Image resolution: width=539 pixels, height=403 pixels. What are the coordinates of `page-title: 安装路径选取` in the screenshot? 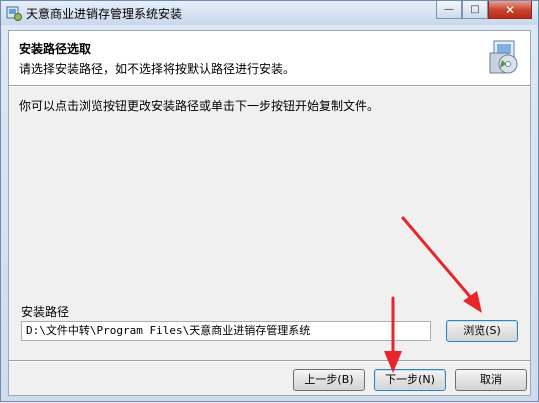 It's located at (55, 49).